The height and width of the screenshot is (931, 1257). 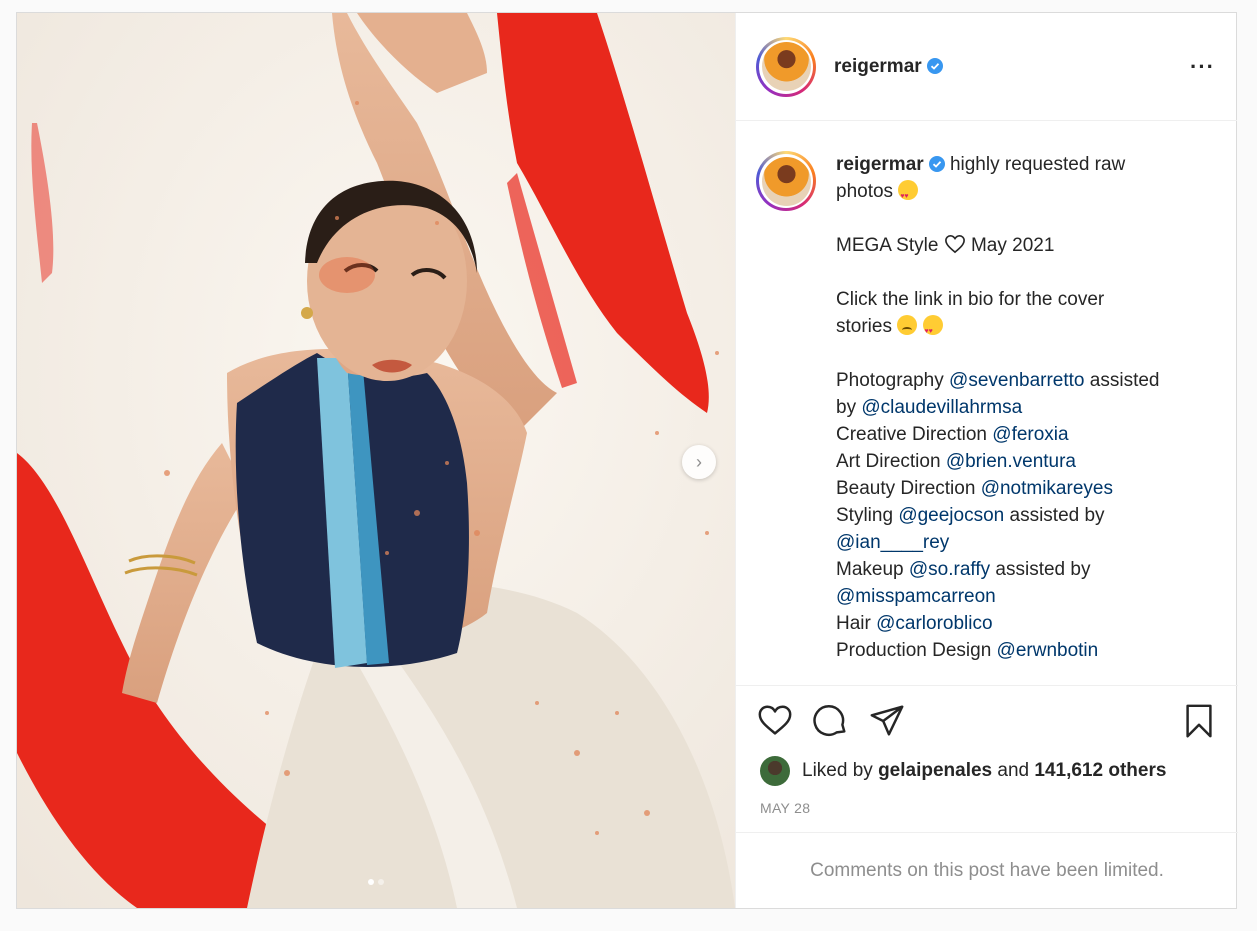 I want to click on carousel-next-button: ›, so click(x=699, y=462).